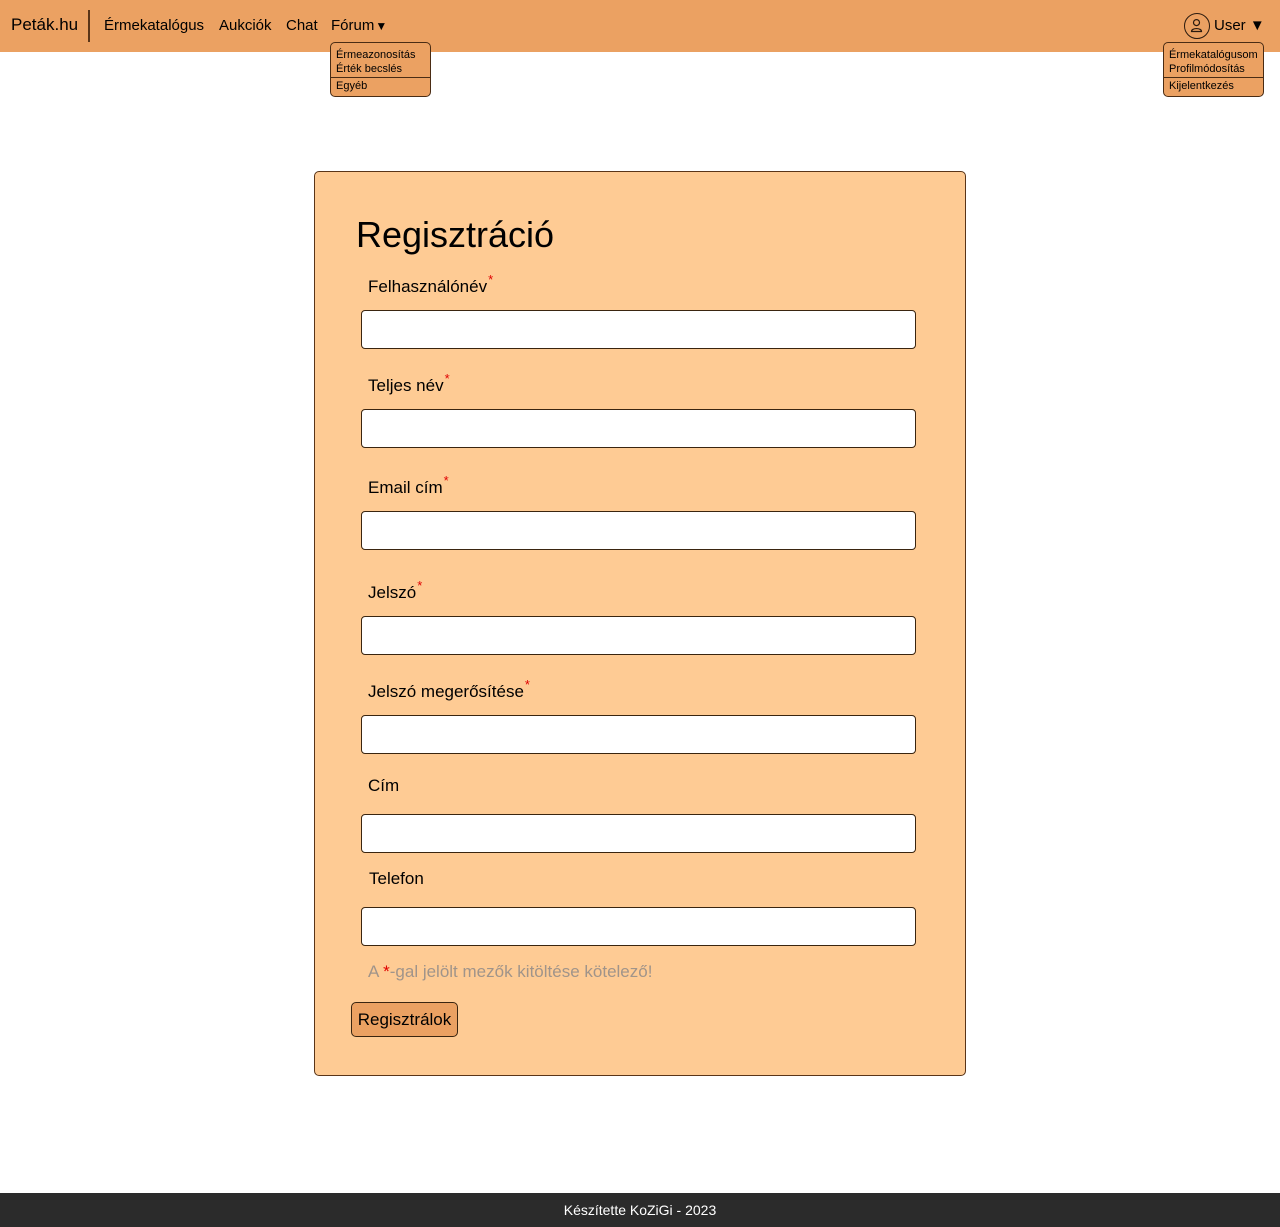 The width and height of the screenshot is (1280, 1227). Describe the element at coordinates (1239, 25) in the screenshot. I see `user-menu-label: User ▼` at that location.